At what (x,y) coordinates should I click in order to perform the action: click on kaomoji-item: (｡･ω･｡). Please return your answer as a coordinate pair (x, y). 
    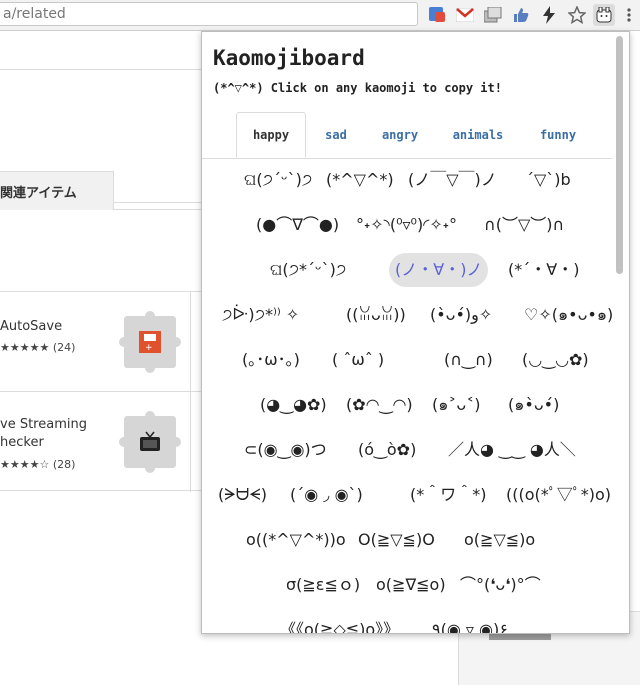
    Looking at the image, I should click on (271, 360).